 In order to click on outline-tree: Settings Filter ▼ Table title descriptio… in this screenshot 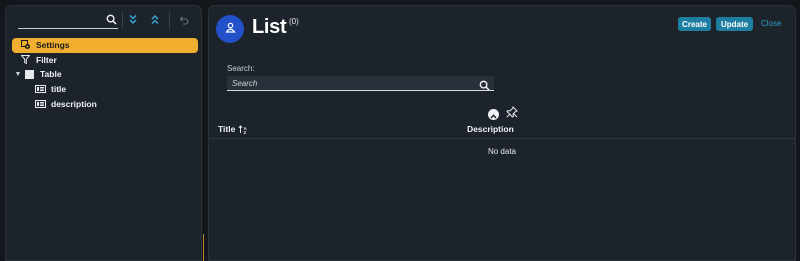, I will do `click(105, 74)`.